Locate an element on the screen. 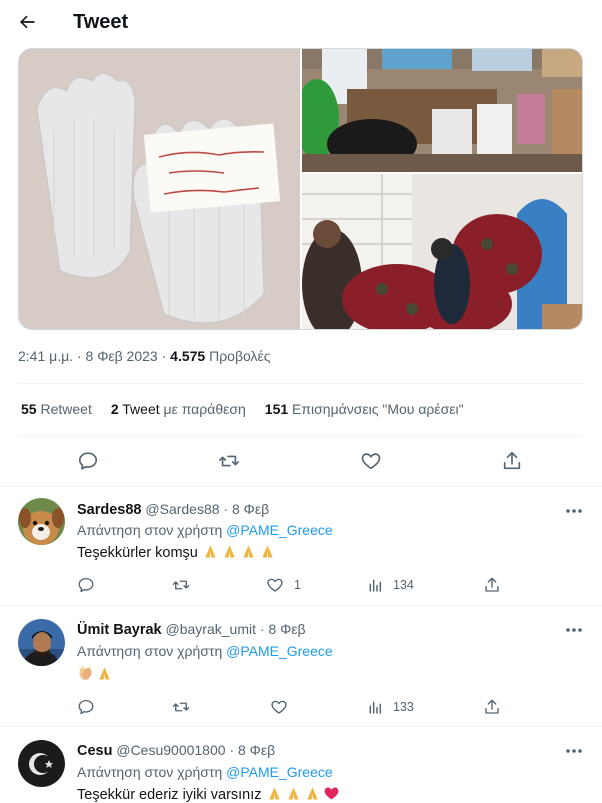 This screenshot has width=602, height=803. display-name: Ümit Bayrak is located at coordinates (119, 630).